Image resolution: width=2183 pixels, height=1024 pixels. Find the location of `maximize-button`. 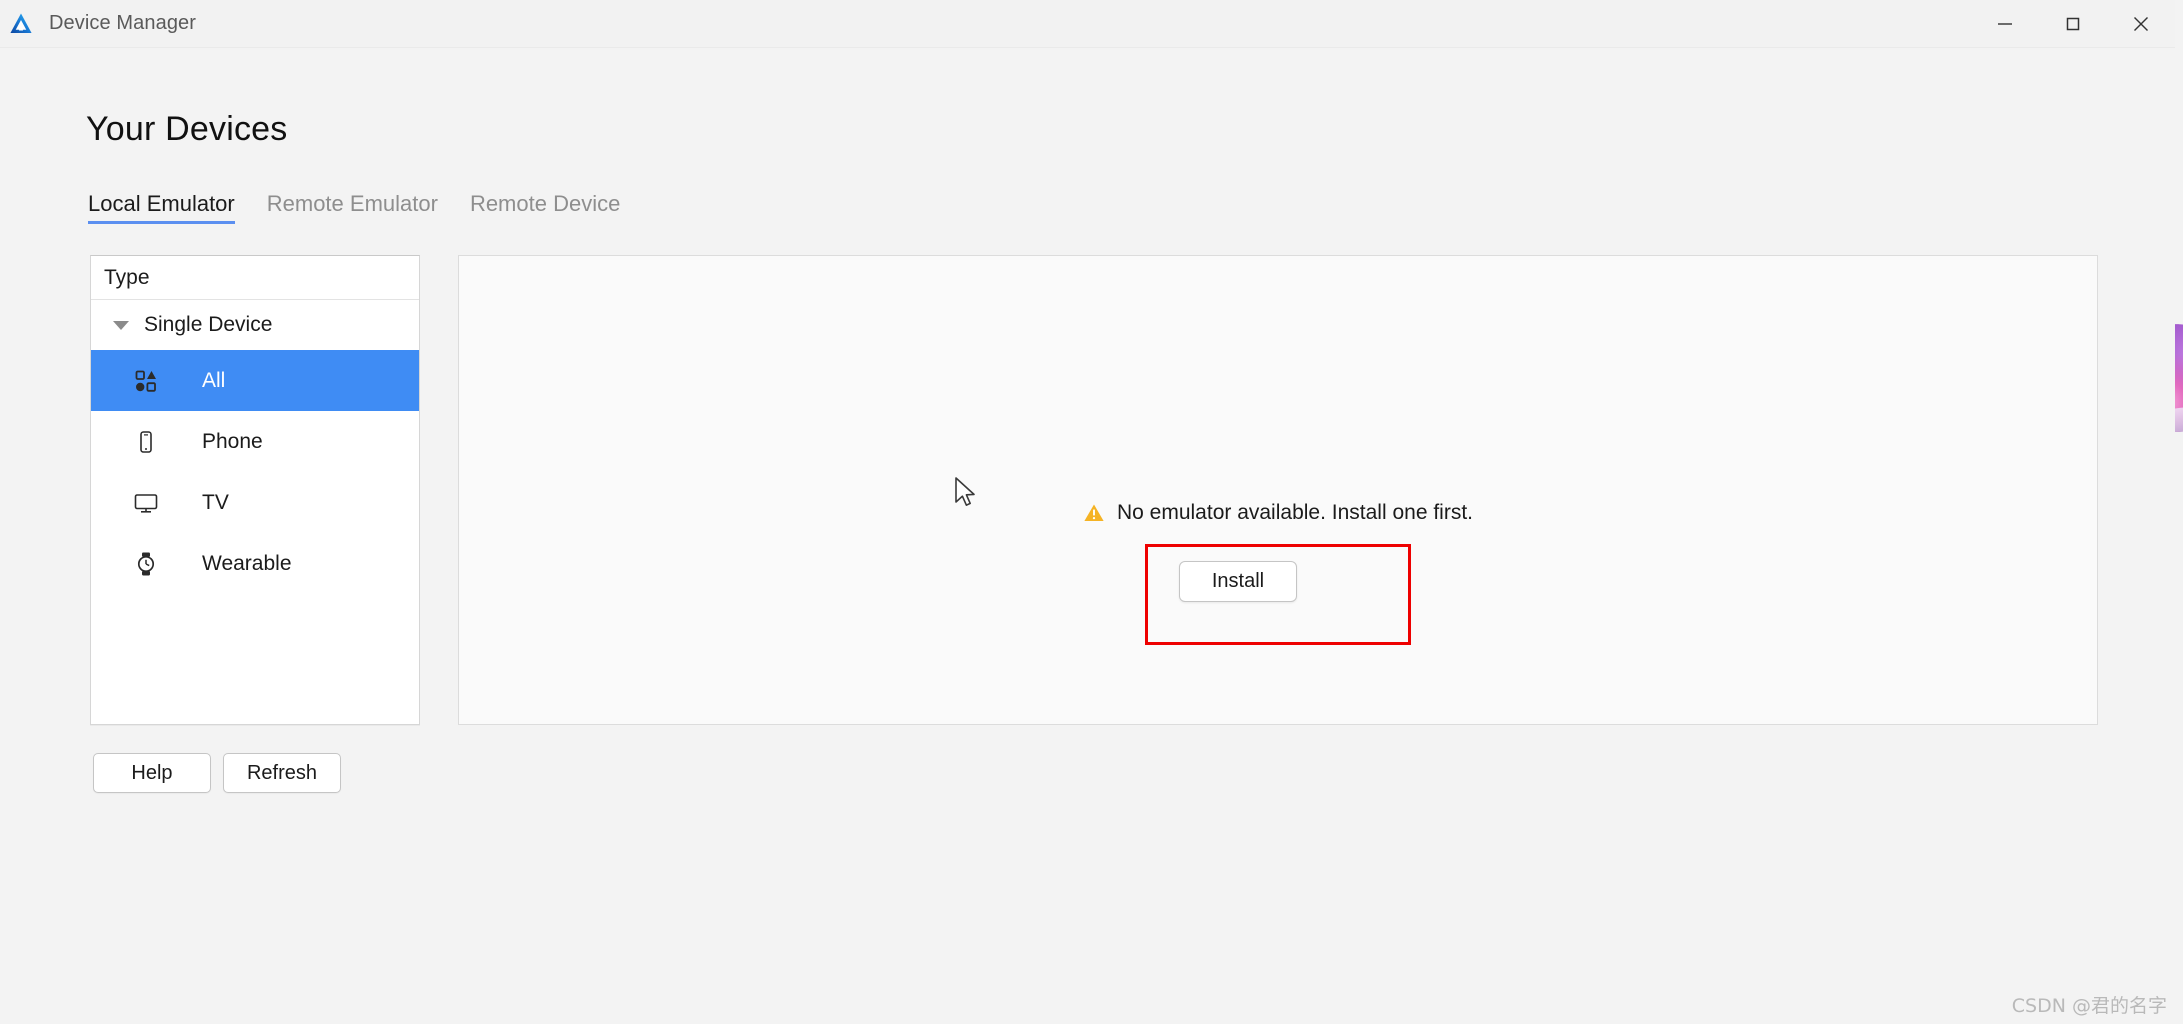

maximize-button is located at coordinates (2073, 24).